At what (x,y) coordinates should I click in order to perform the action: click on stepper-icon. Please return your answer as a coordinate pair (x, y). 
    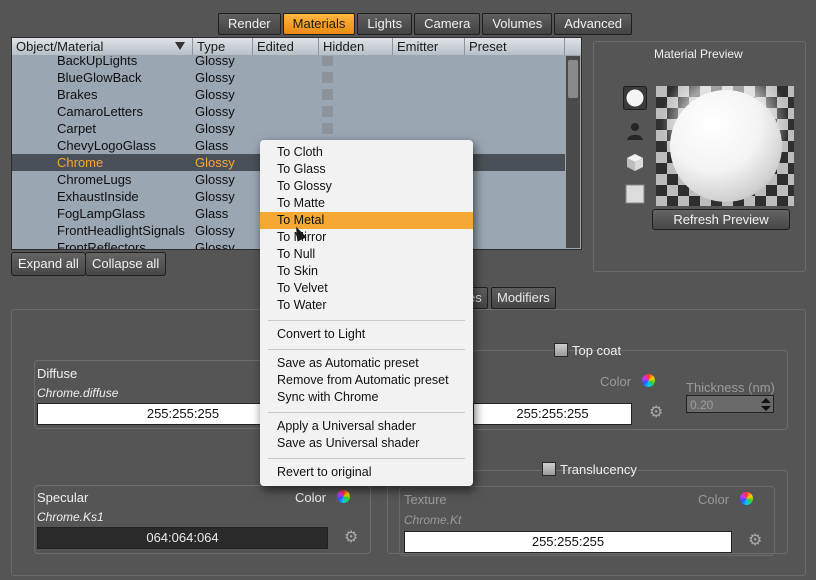
    Looking at the image, I should click on (766, 404).